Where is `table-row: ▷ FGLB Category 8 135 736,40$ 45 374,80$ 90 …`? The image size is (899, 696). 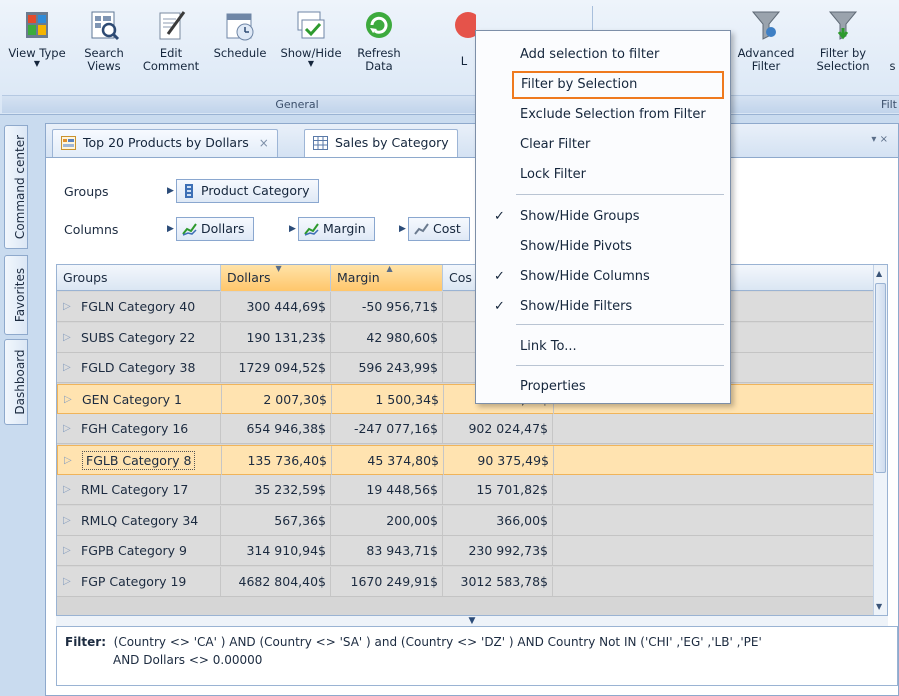
table-row: ▷ FGLB Category 8 135 736,40$ 45 374,80$ 90 … is located at coordinates (466, 459).